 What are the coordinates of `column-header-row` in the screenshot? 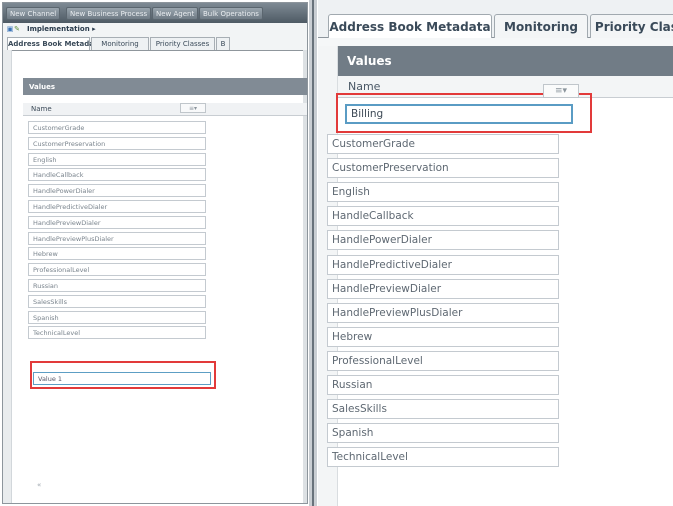 It's located at (165, 109).